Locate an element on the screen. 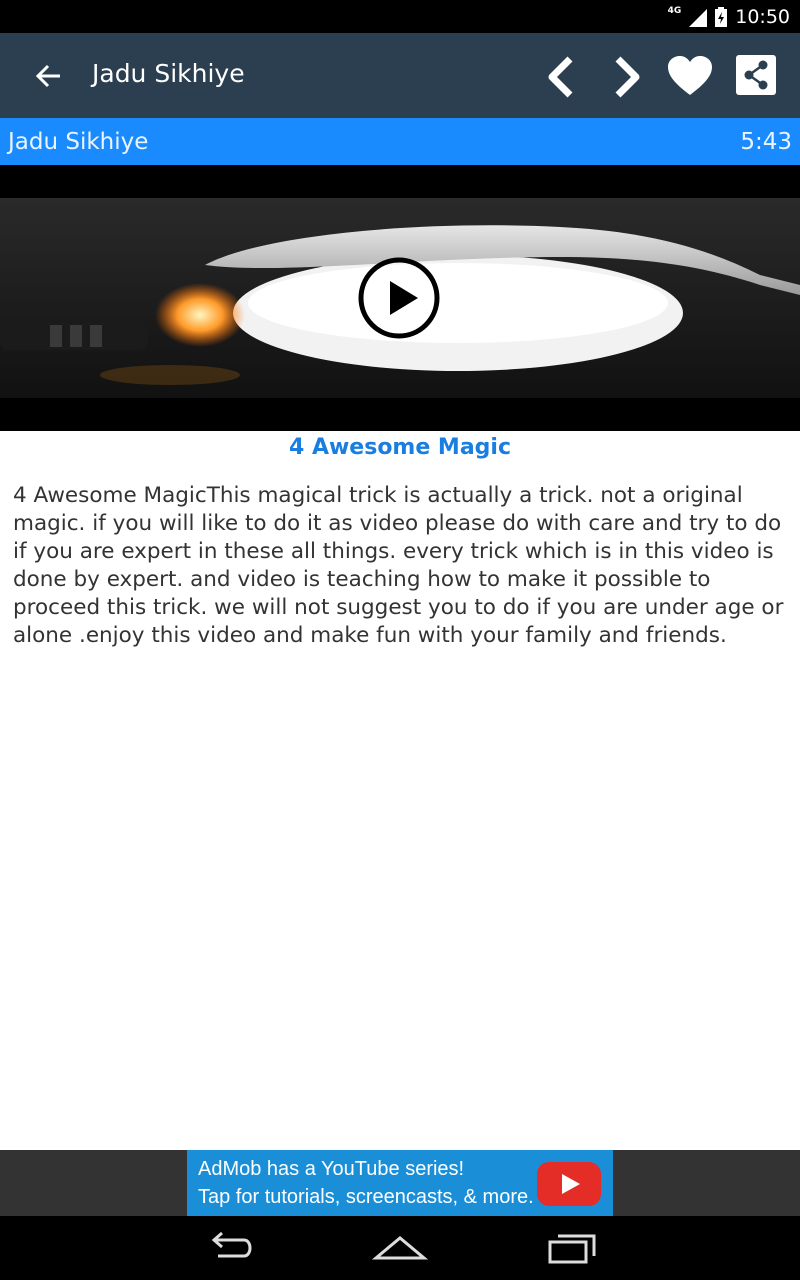 Image resolution: width=800 pixels, height=1280 pixels. home-icon is located at coordinates (400, 1248).